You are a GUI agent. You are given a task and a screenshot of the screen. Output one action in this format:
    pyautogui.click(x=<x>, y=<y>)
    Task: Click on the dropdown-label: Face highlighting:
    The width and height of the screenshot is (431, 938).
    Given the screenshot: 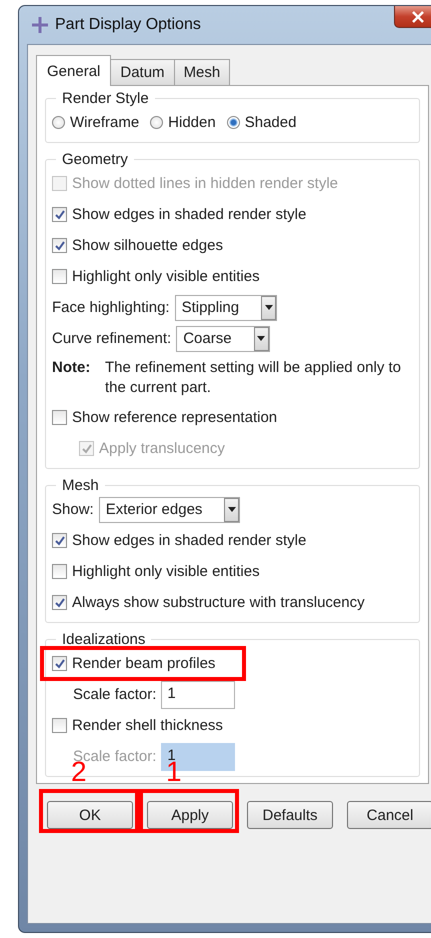 What is the action you would take?
    pyautogui.click(x=111, y=307)
    